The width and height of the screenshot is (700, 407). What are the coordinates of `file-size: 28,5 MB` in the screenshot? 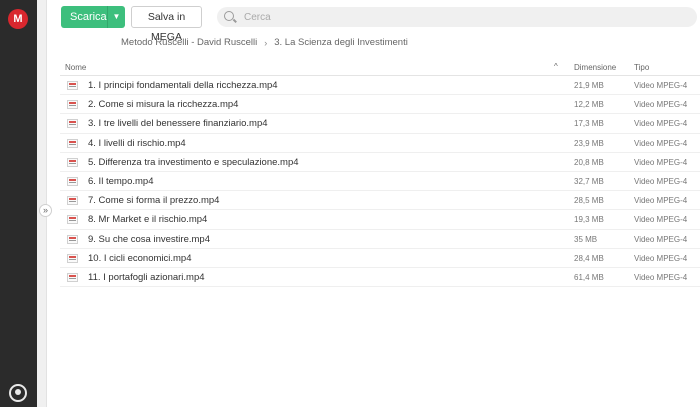 It's located at (589, 201).